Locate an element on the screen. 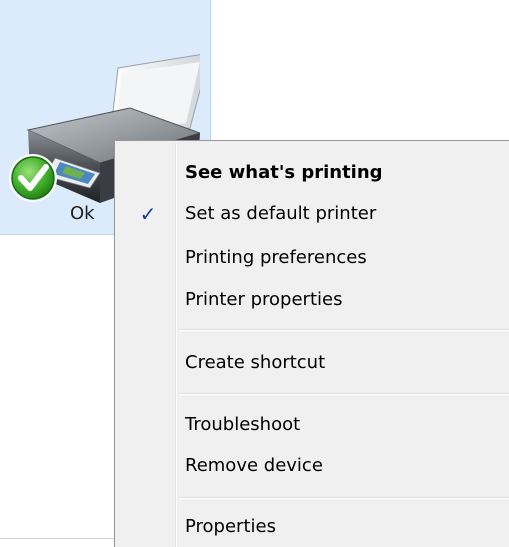 This screenshot has height=547, width=509. menu-item-label: Printer properties is located at coordinates (264, 299).